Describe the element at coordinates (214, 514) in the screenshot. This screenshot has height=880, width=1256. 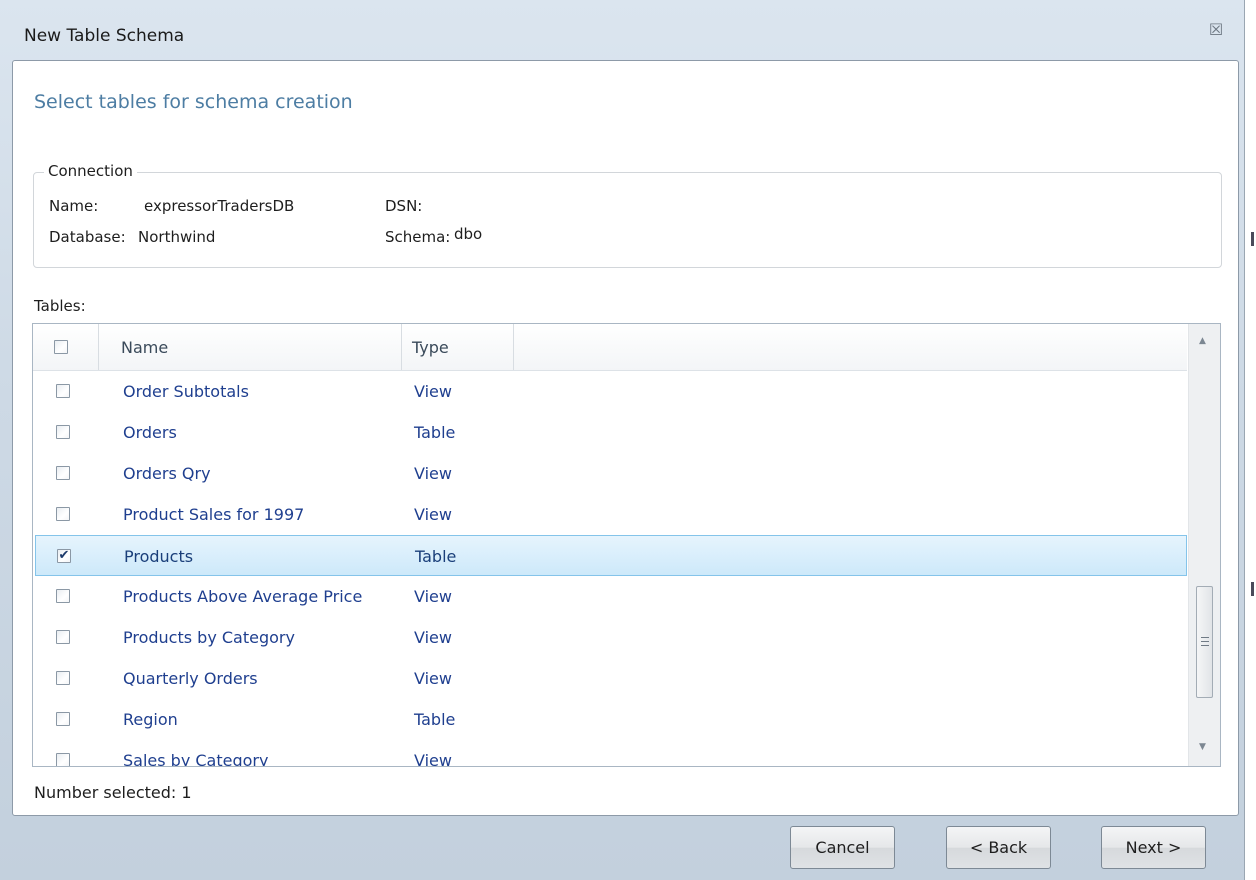
I see `row-name: Product Sales for 1997` at that location.